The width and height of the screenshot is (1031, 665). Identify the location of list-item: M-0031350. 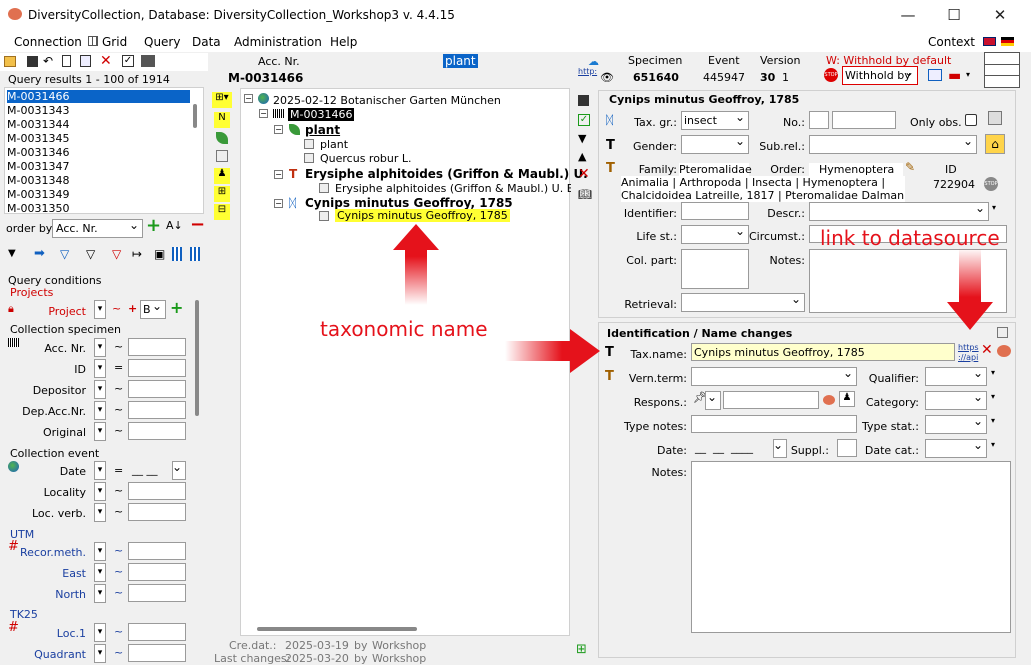
(38, 208).